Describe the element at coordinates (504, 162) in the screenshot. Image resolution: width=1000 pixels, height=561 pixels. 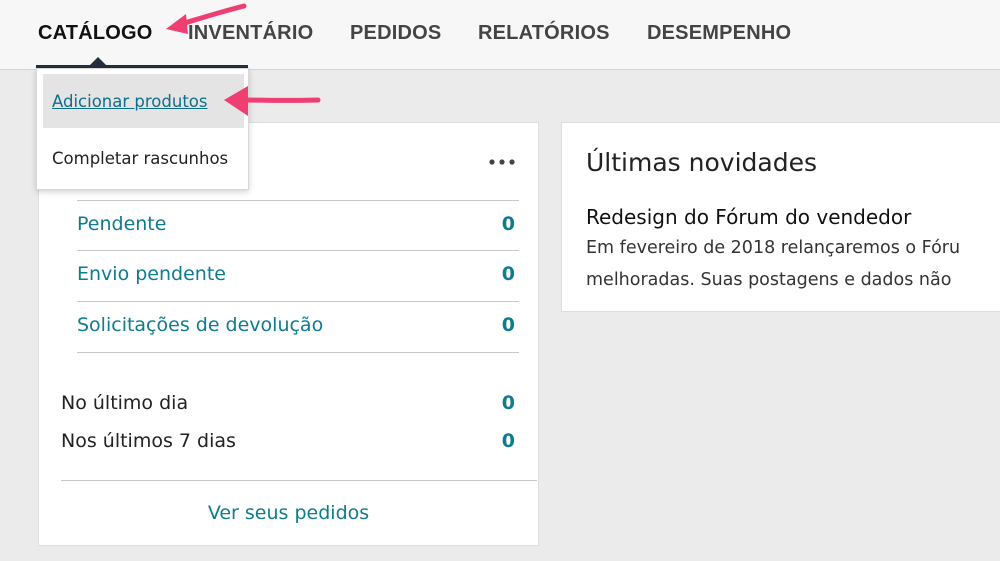
I see `more-horizontal-icon` at that location.